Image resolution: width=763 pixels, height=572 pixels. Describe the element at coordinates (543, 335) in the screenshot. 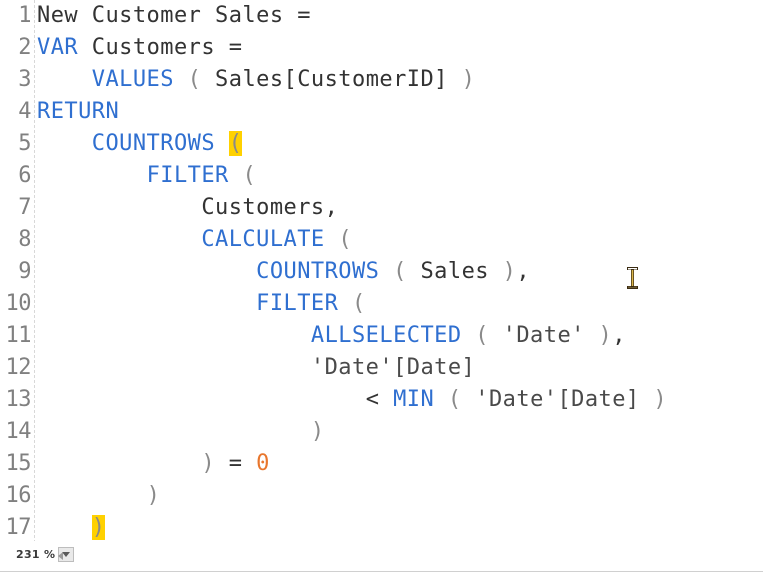

I see `code-token: 'Date'` at that location.